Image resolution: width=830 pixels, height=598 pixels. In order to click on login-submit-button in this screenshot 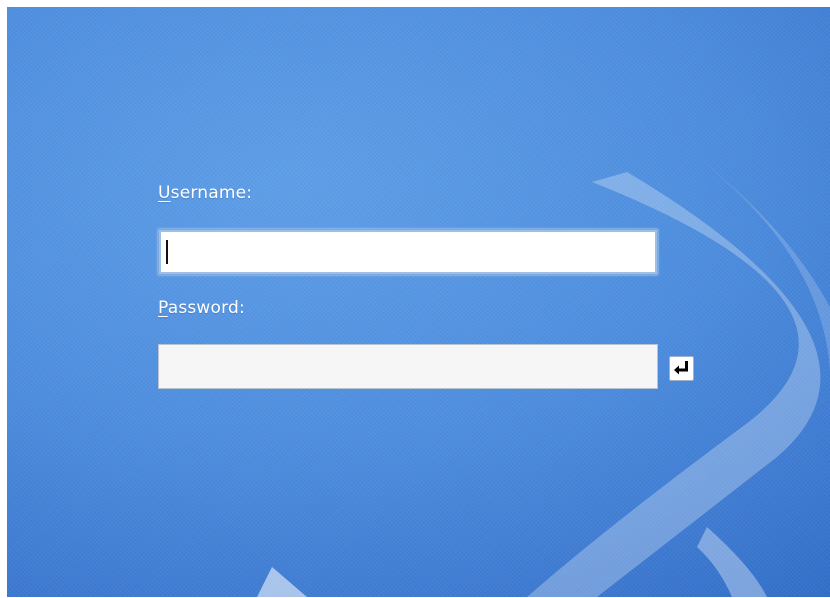, I will do `click(681, 368)`.